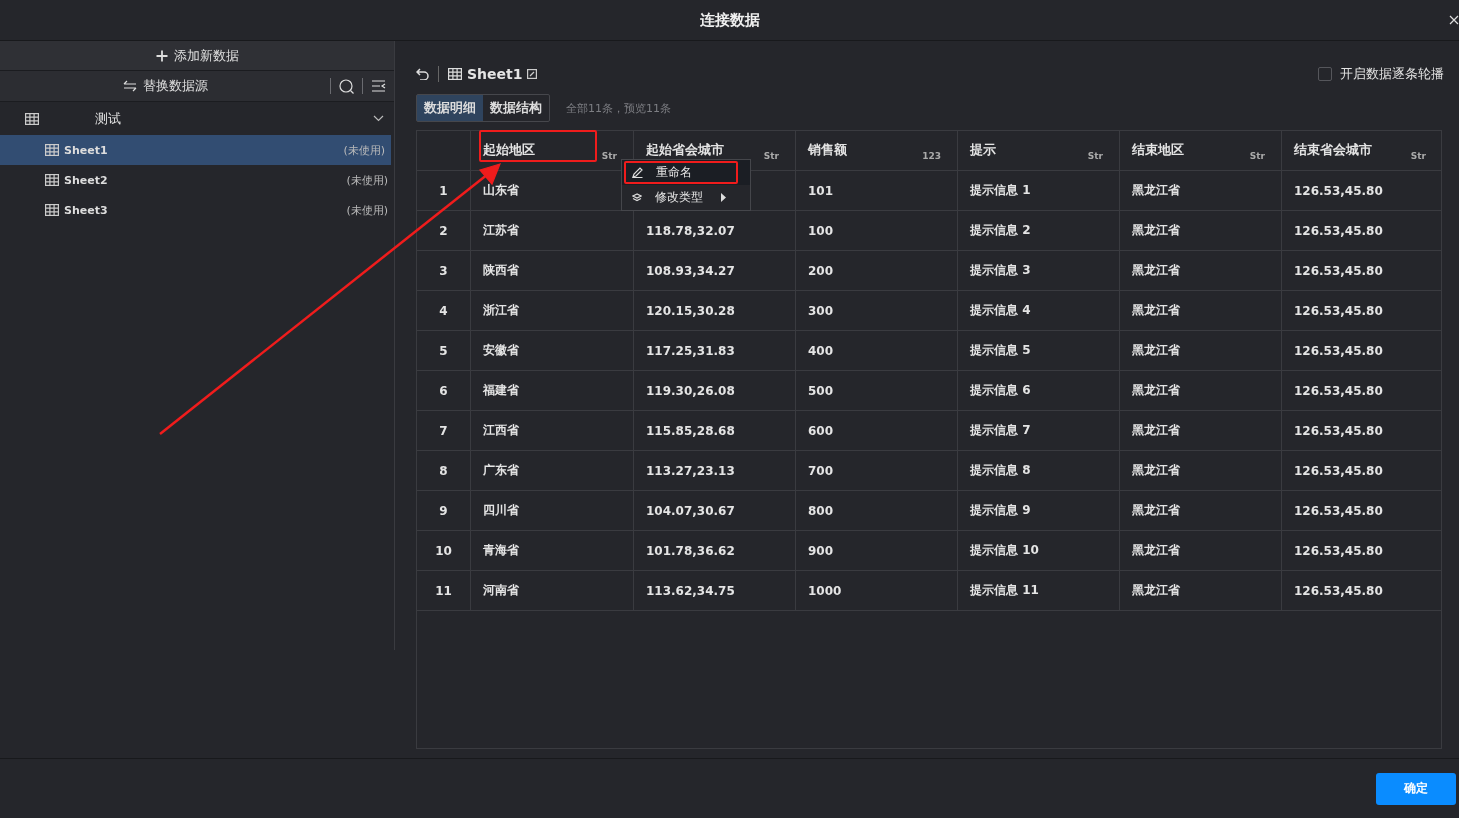 This screenshot has height=818, width=1459. What do you see at coordinates (690, 510) in the screenshot?
I see `table-cell: 104.07,30.67` at bounding box center [690, 510].